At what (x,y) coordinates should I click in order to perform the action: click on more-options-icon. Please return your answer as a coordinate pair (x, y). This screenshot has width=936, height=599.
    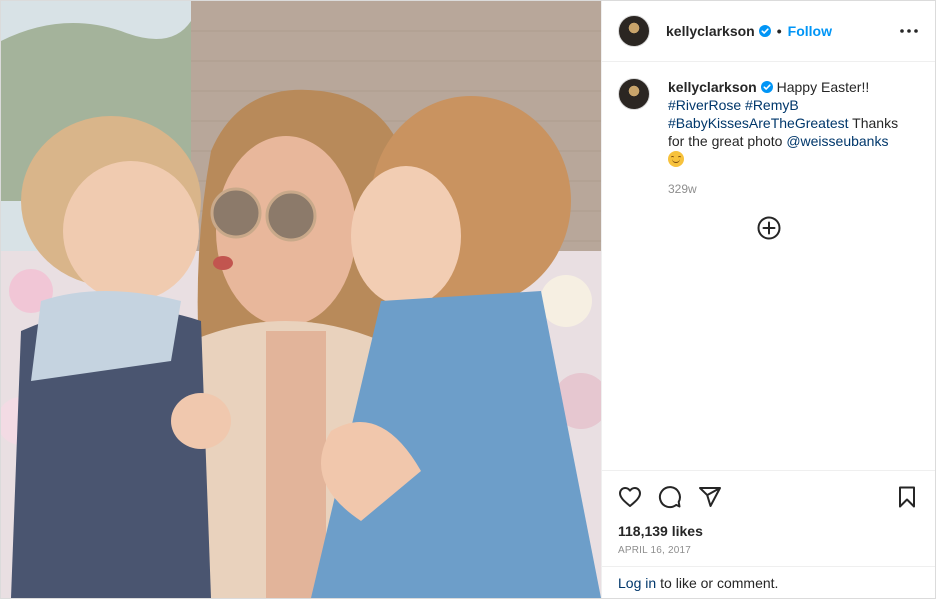
    Looking at the image, I should click on (909, 31).